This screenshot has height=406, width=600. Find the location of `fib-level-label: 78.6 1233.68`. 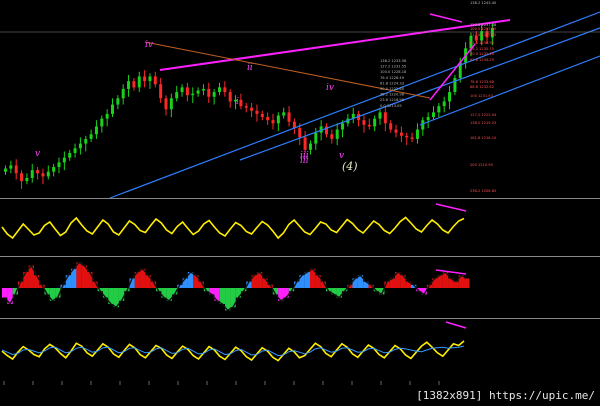

fib-level-label: 78.6 1233.68 is located at coordinates (482, 82).